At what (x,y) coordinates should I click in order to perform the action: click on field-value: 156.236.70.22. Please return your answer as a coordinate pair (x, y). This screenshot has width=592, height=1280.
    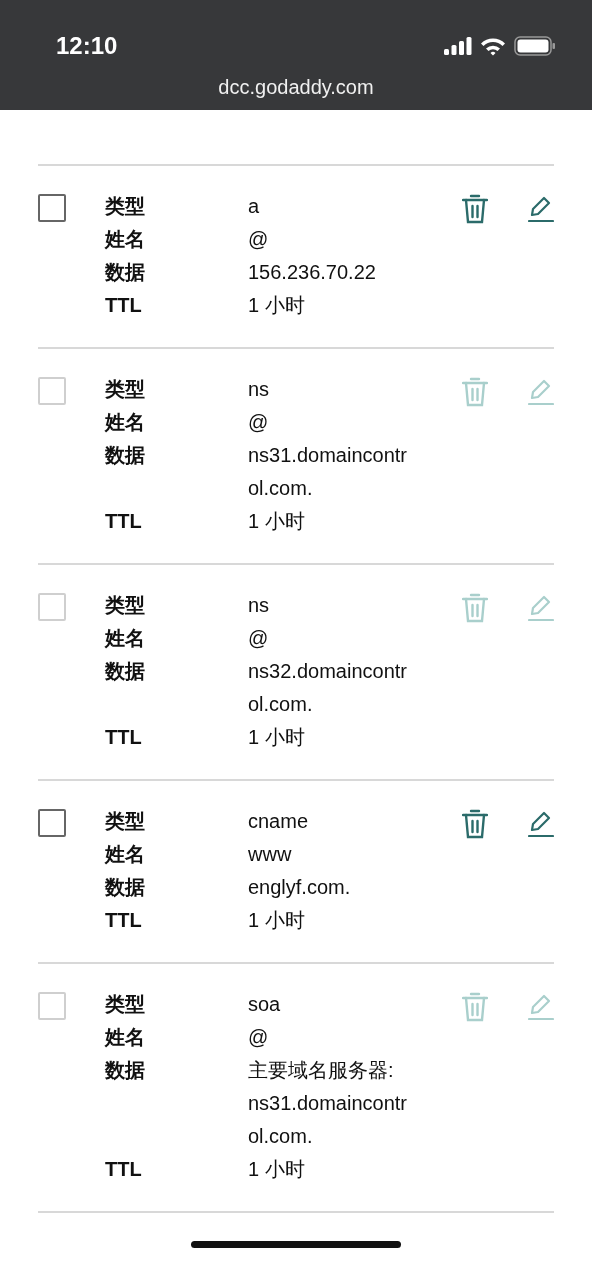
    Looking at the image, I should click on (312, 272).